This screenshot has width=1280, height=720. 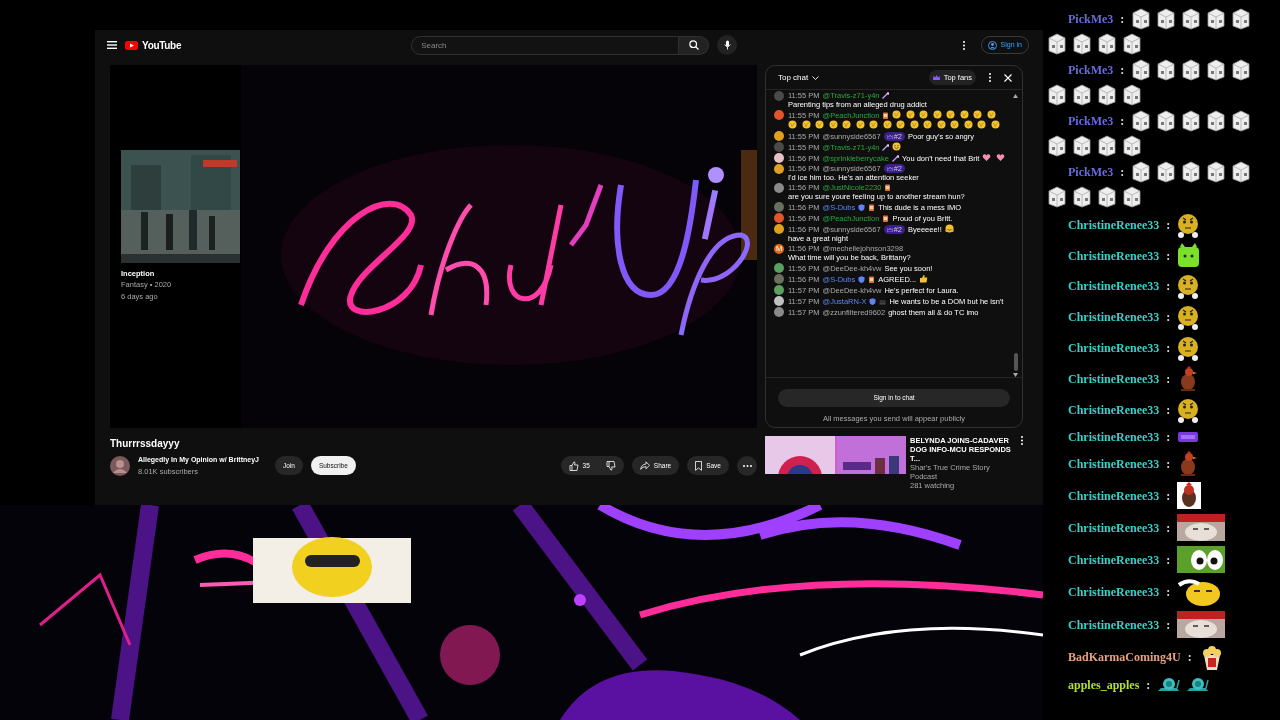 What do you see at coordinates (1015, 96) in the screenshot?
I see `scroll-up-icon` at bounding box center [1015, 96].